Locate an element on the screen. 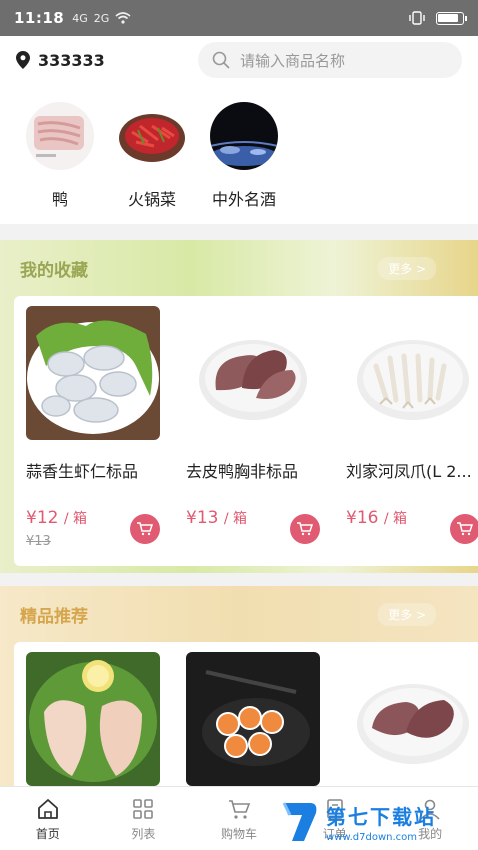 Image resolution: width=478 pixels, height=850 pixels. signal-label-2: 2G is located at coordinates (101, 18).